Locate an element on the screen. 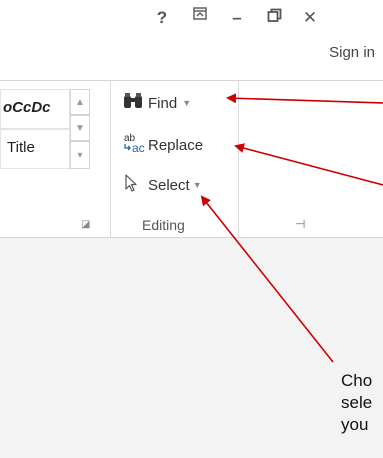  arrow-to-replace is located at coordinates (308, 164).